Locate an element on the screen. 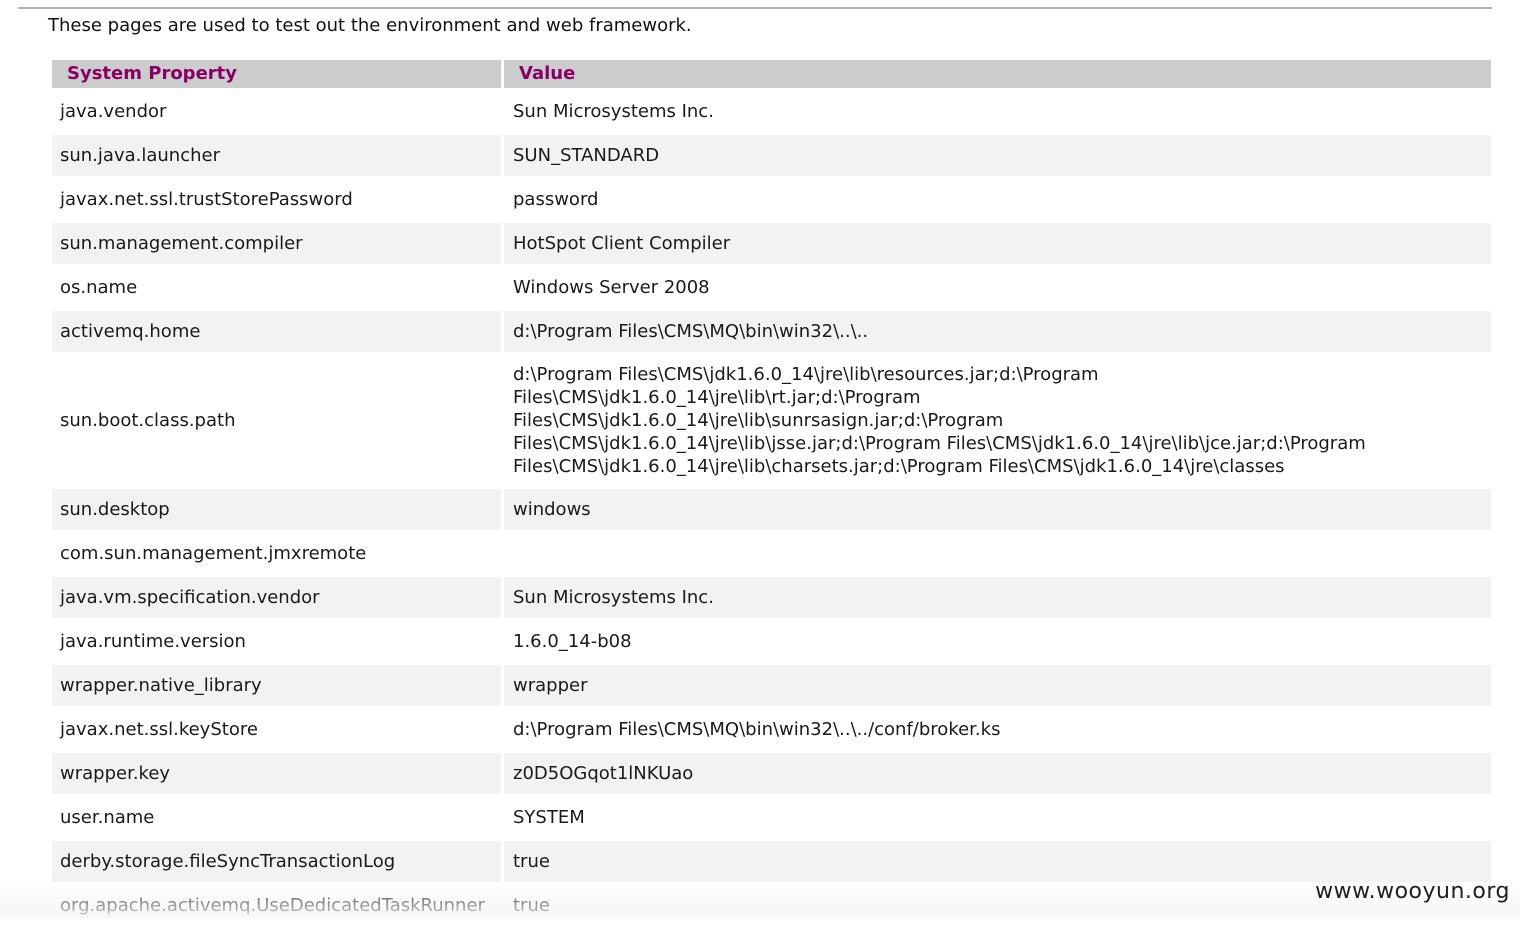 The width and height of the screenshot is (1520, 929). table-row: java.runtime.version 1.6.0_14-b08 is located at coordinates (771, 641).